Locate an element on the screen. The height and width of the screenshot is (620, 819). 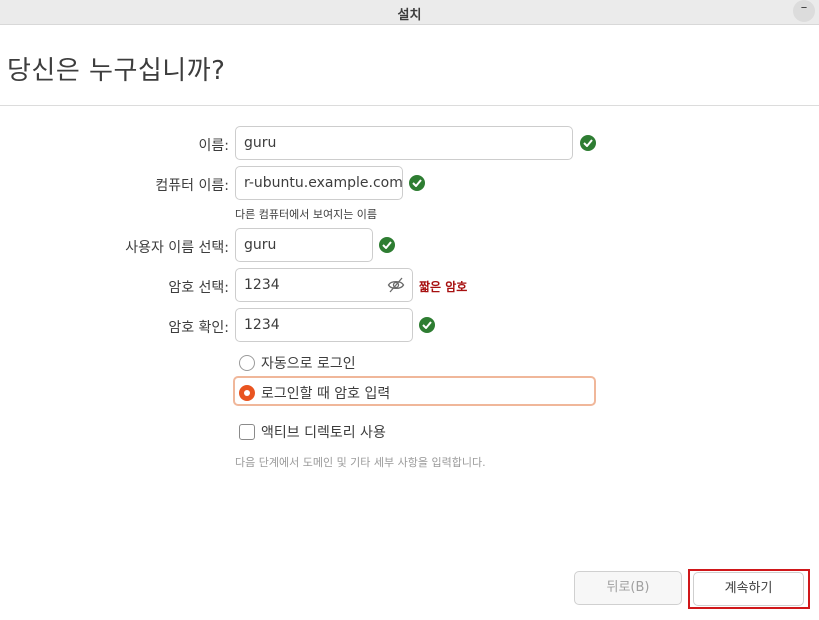
radio-on-icon is located at coordinates (247, 393).